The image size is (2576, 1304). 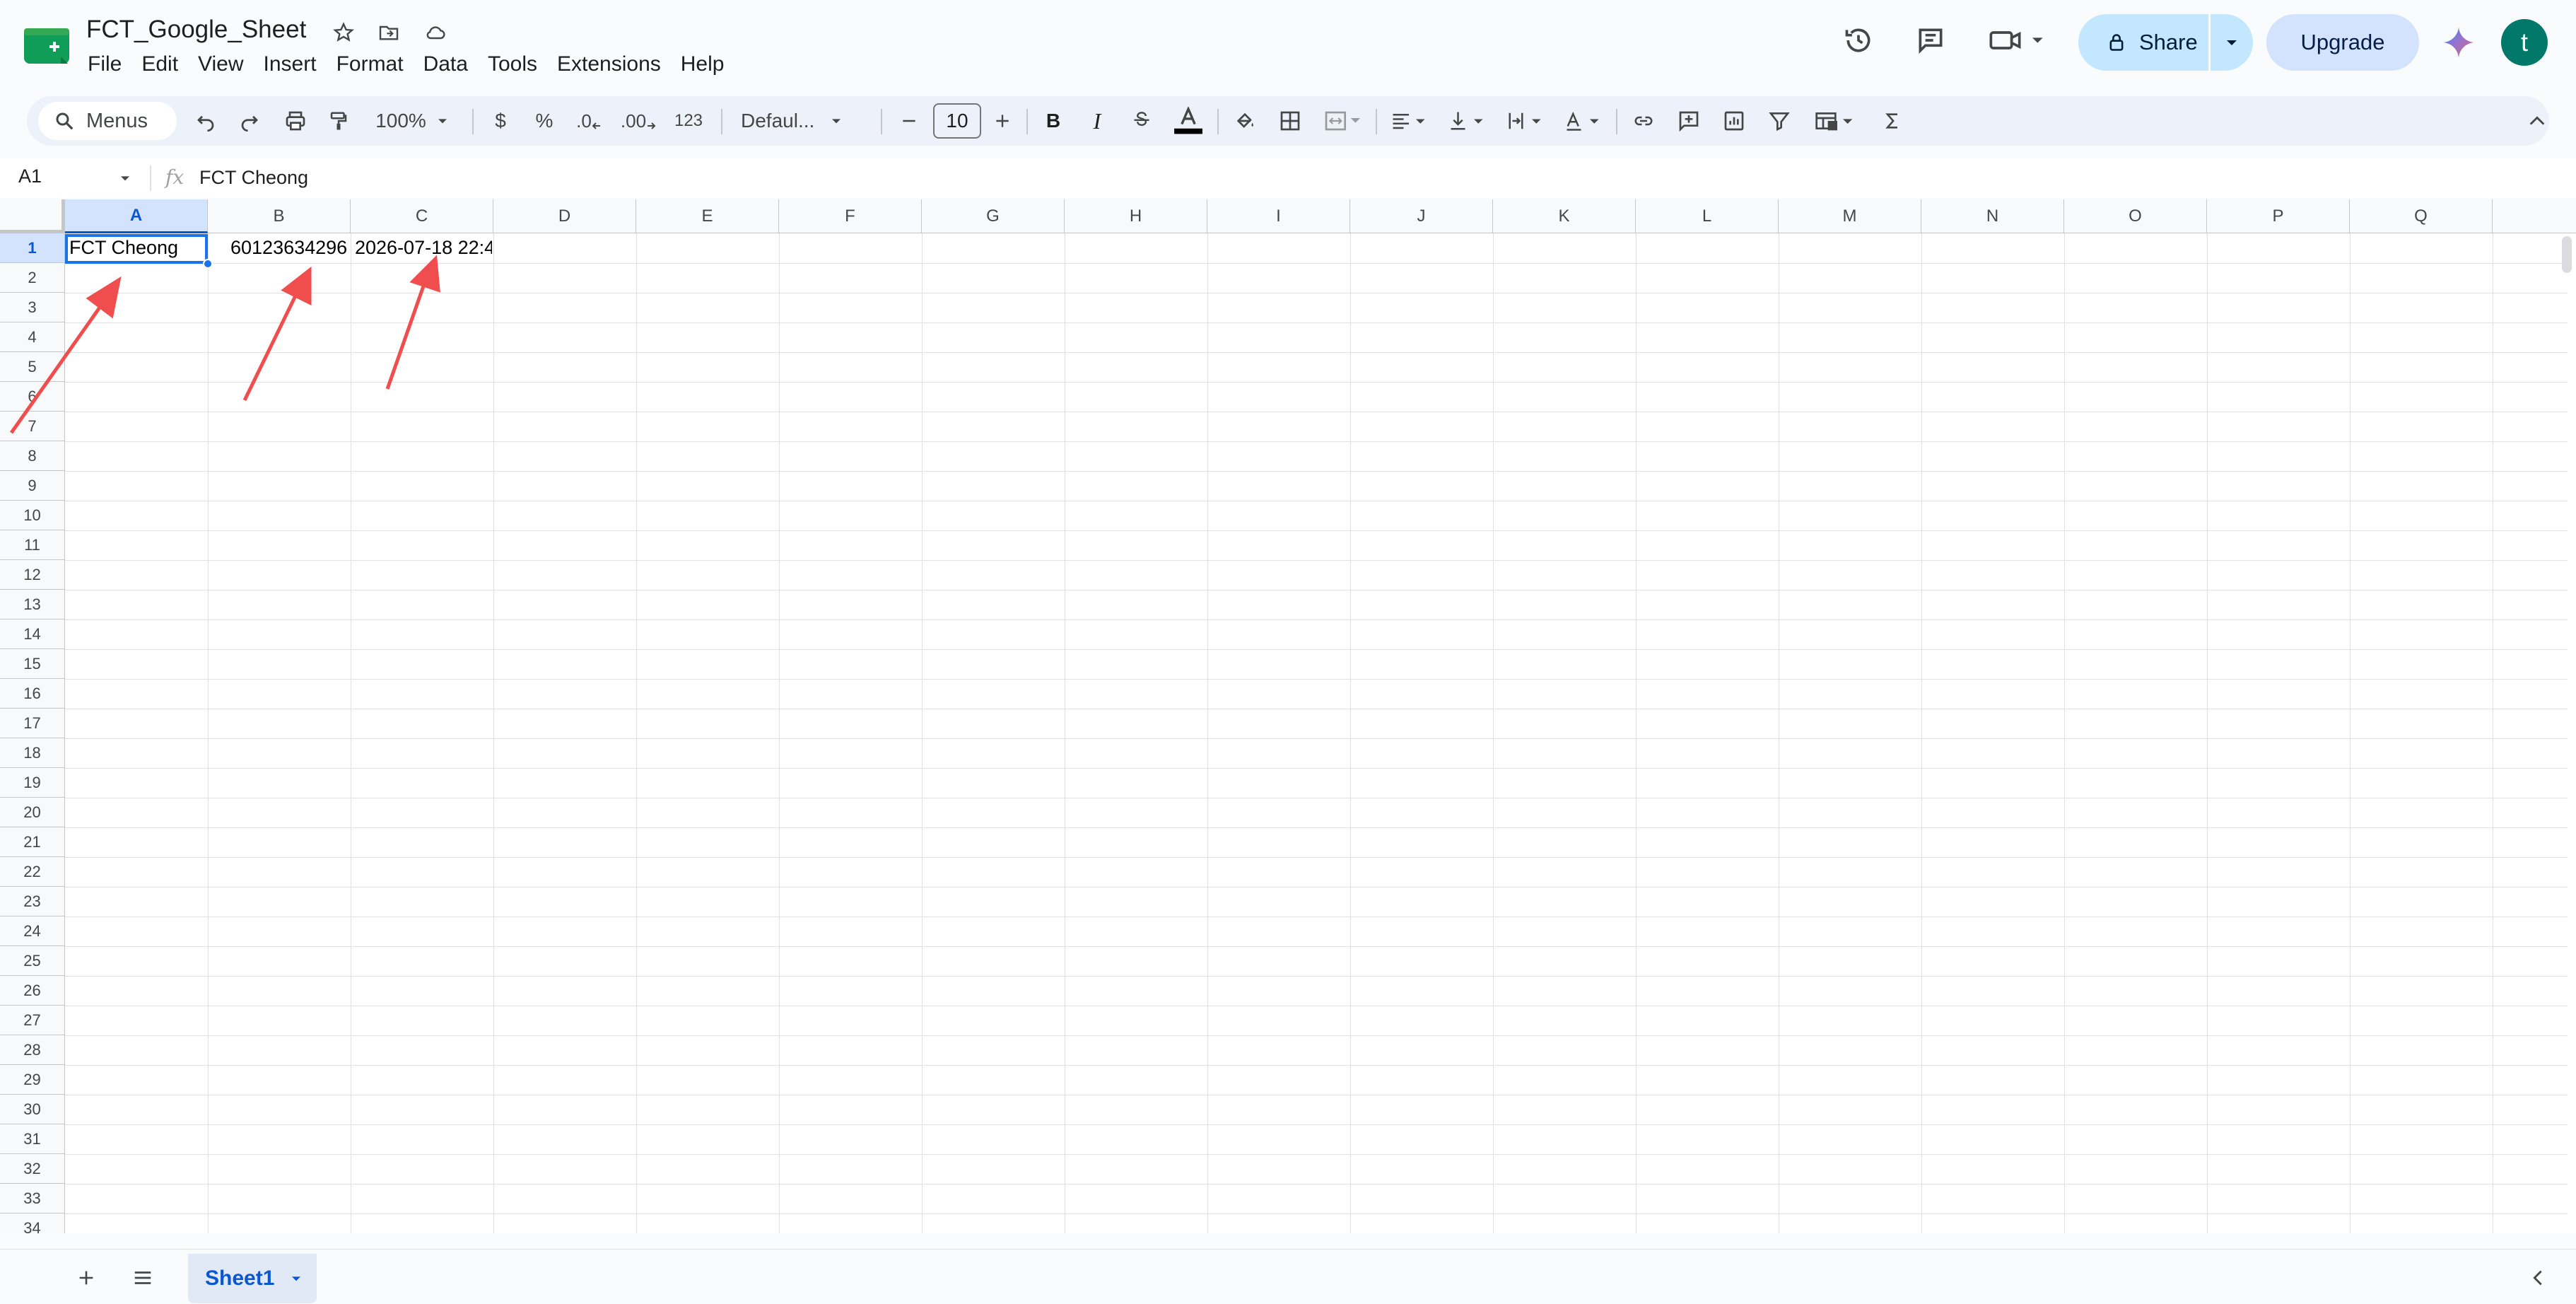 I want to click on all-sheets-menu-icon, so click(x=143, y=1278).